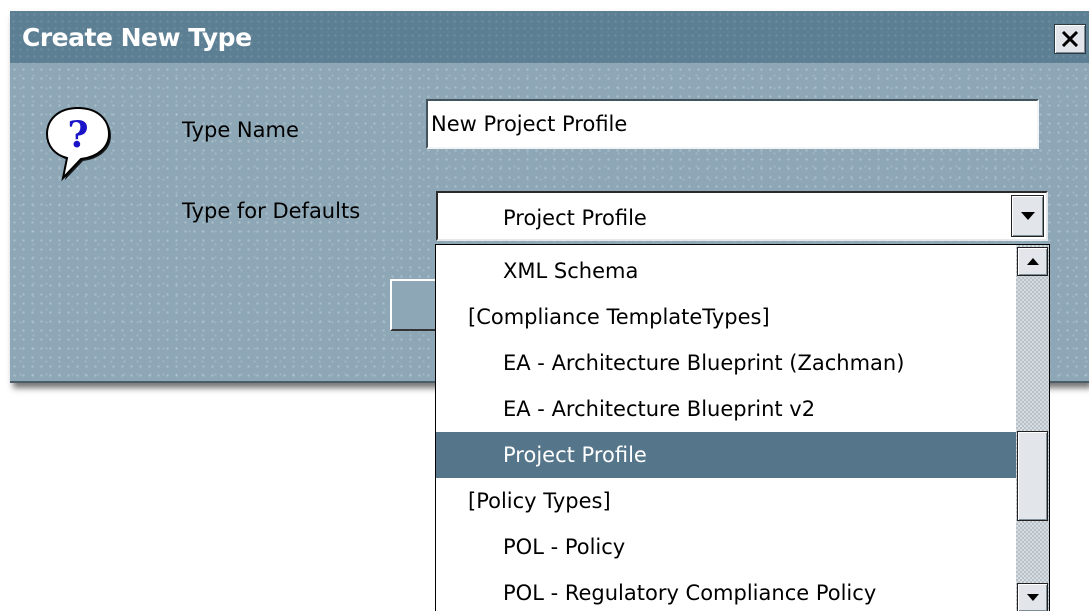  What do you see at coordinates (539, 501) in the screenshot?
I see `list-group-header: [Policy Types]` at bounding box center [539, 501].